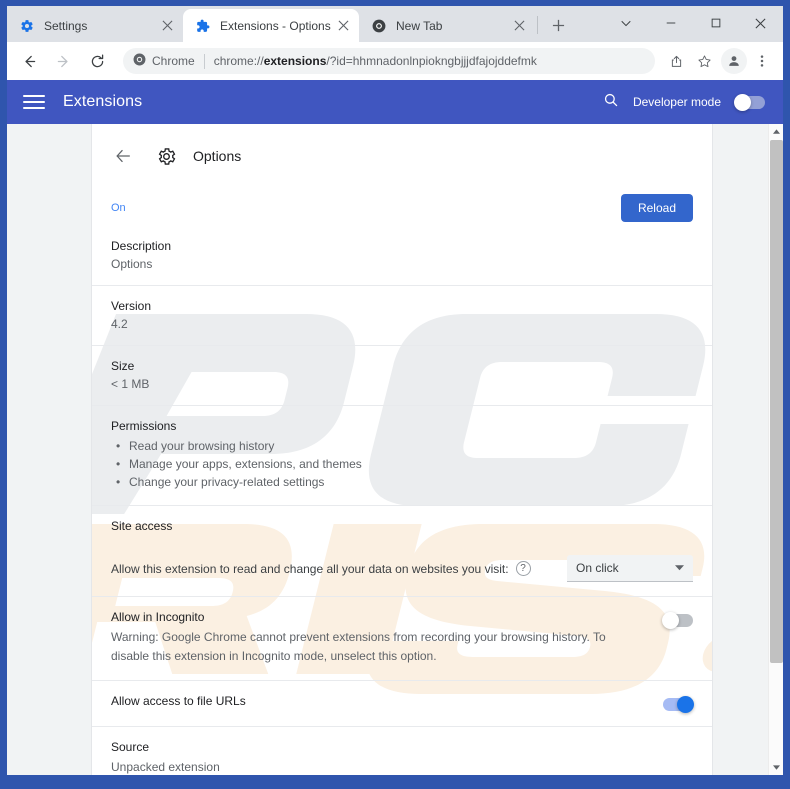 This screenshot has width=790, height=789. What do you see at coordinates (678, 704) in the screenshot?
I see `file-urls-toggle` at bounding box center [678, 704].